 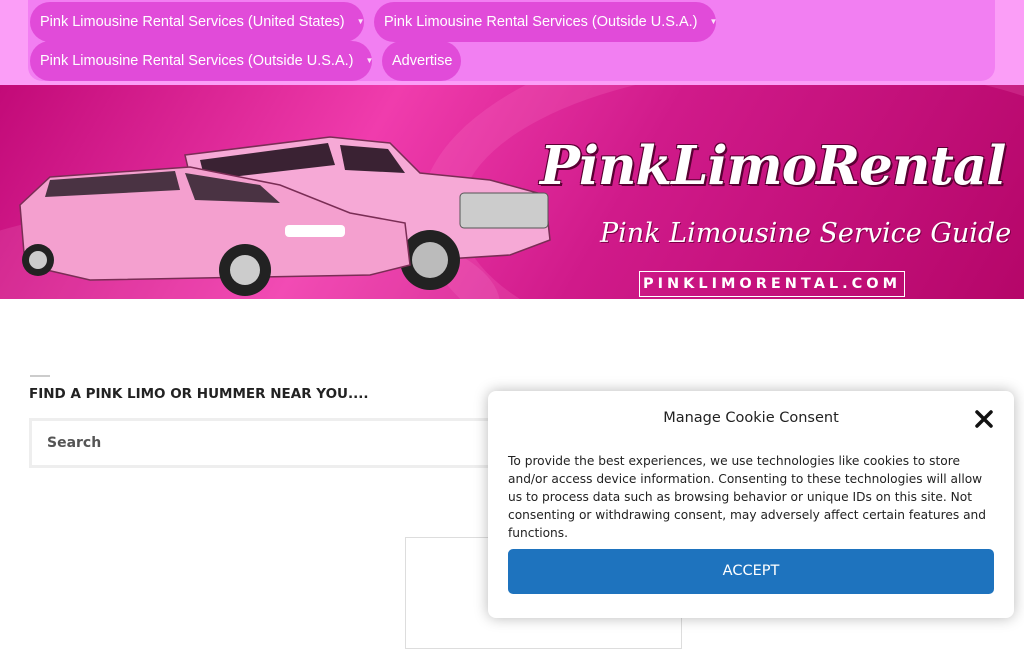 I want to click on cookie-dialog-title: Manage Cookie Consent, so click(x=751, y=418).